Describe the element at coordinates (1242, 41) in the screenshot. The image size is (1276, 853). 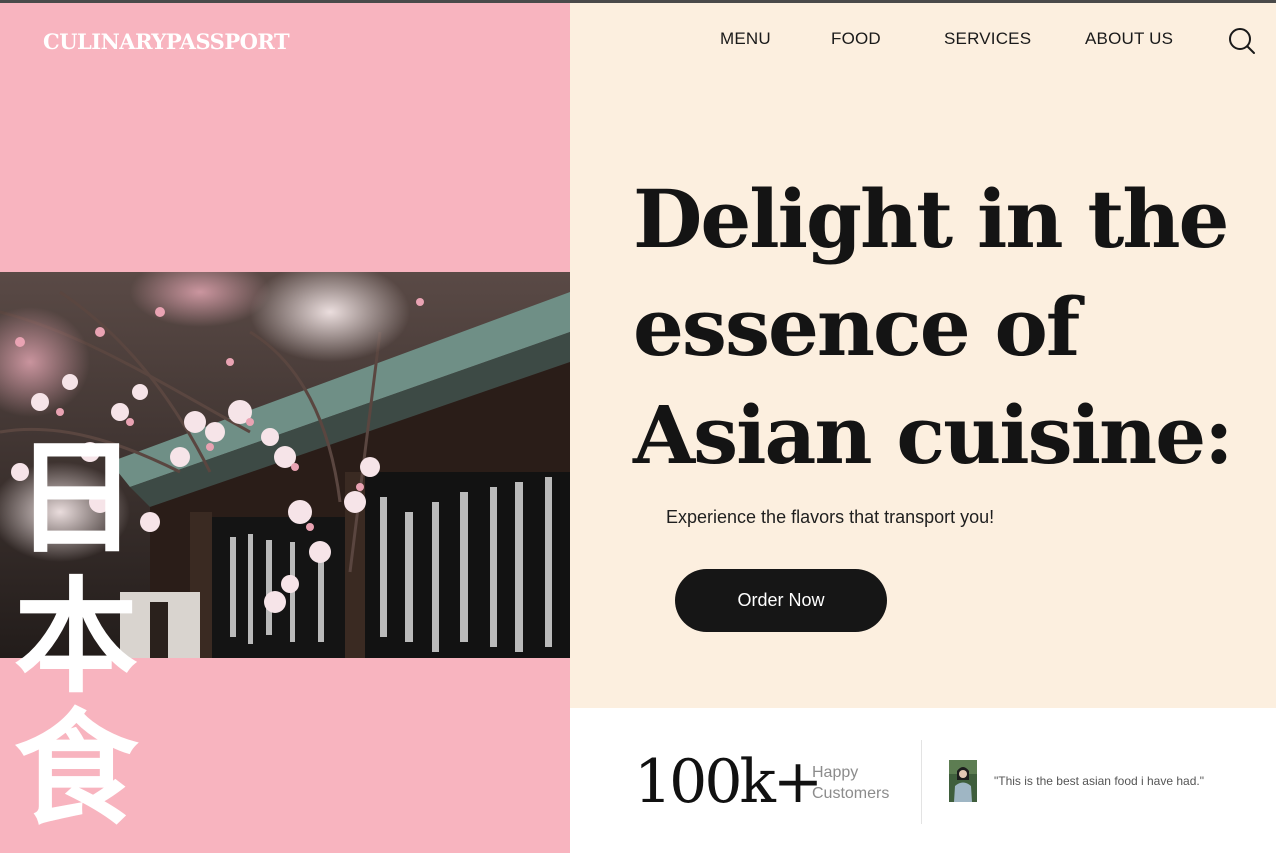
I see `search-icon` at that location.